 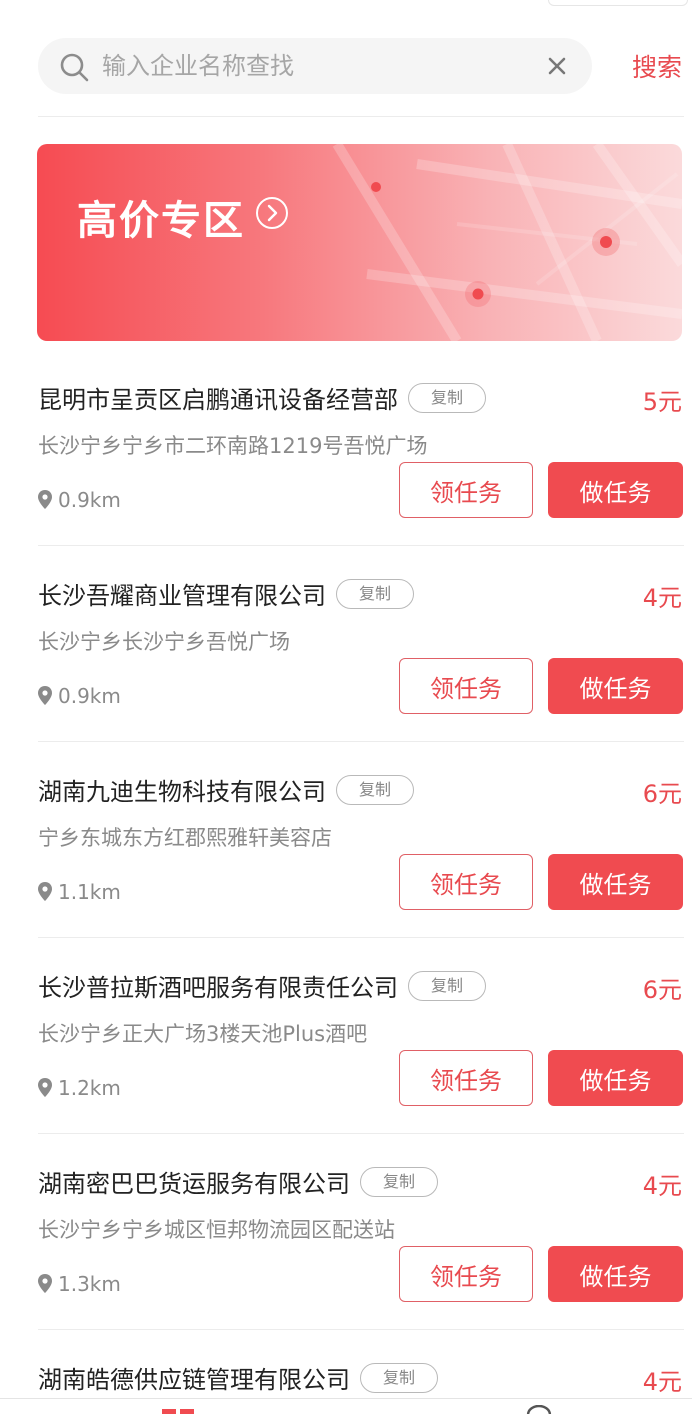 I want to click on distance: 1.1km, so click(x=79, y=892).